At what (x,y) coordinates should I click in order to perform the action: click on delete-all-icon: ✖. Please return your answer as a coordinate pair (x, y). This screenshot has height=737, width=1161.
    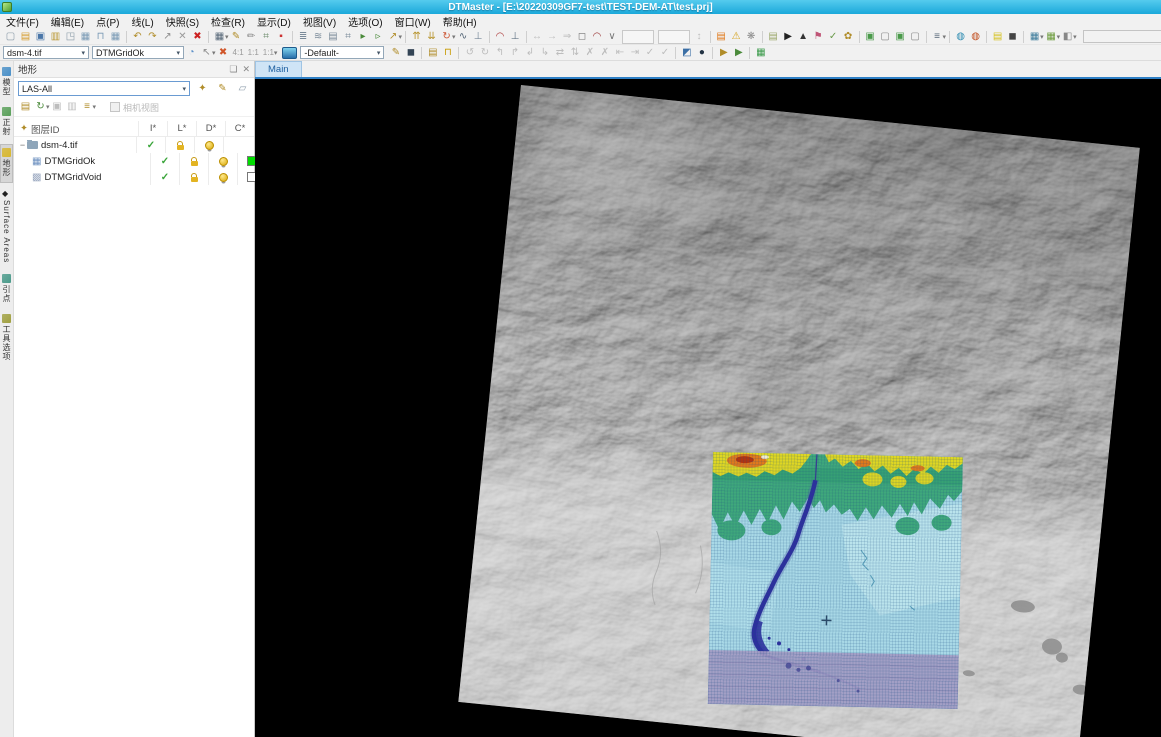
    Looking at the image, I should click on (197, 37).